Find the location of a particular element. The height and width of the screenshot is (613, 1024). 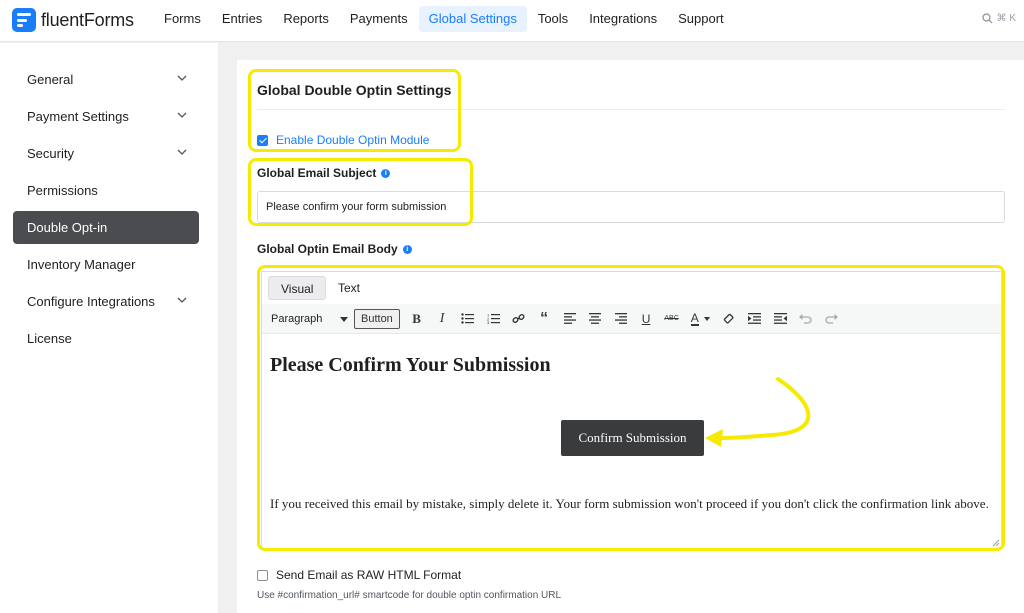

nav-item-entries: Entries is located at coordinates (242, 19).